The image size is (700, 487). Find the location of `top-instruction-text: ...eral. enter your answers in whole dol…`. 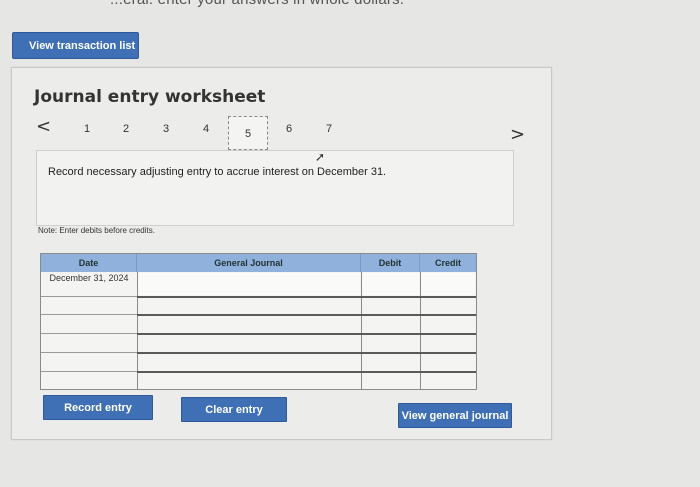

top-instruction-text: ...eral. enter your answers in whole dol… is located at coordinates (257, 4).